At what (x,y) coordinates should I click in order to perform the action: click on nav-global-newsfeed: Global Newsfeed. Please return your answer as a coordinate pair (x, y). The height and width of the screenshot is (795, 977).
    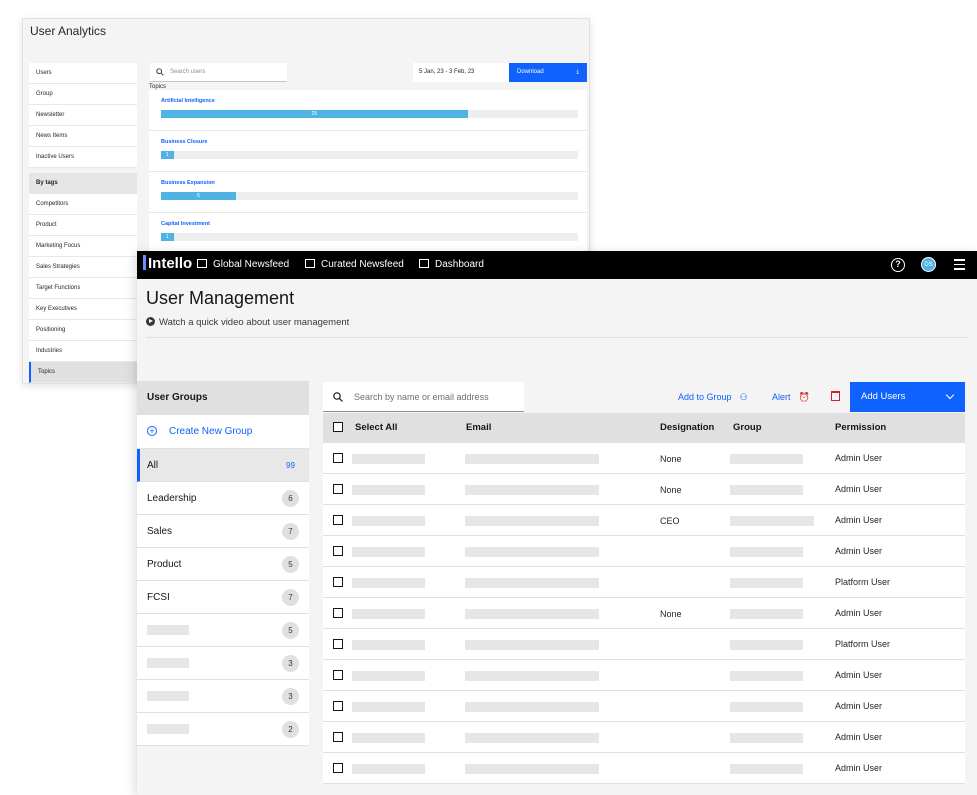
    Looking at the image, I should click on (243, 265).